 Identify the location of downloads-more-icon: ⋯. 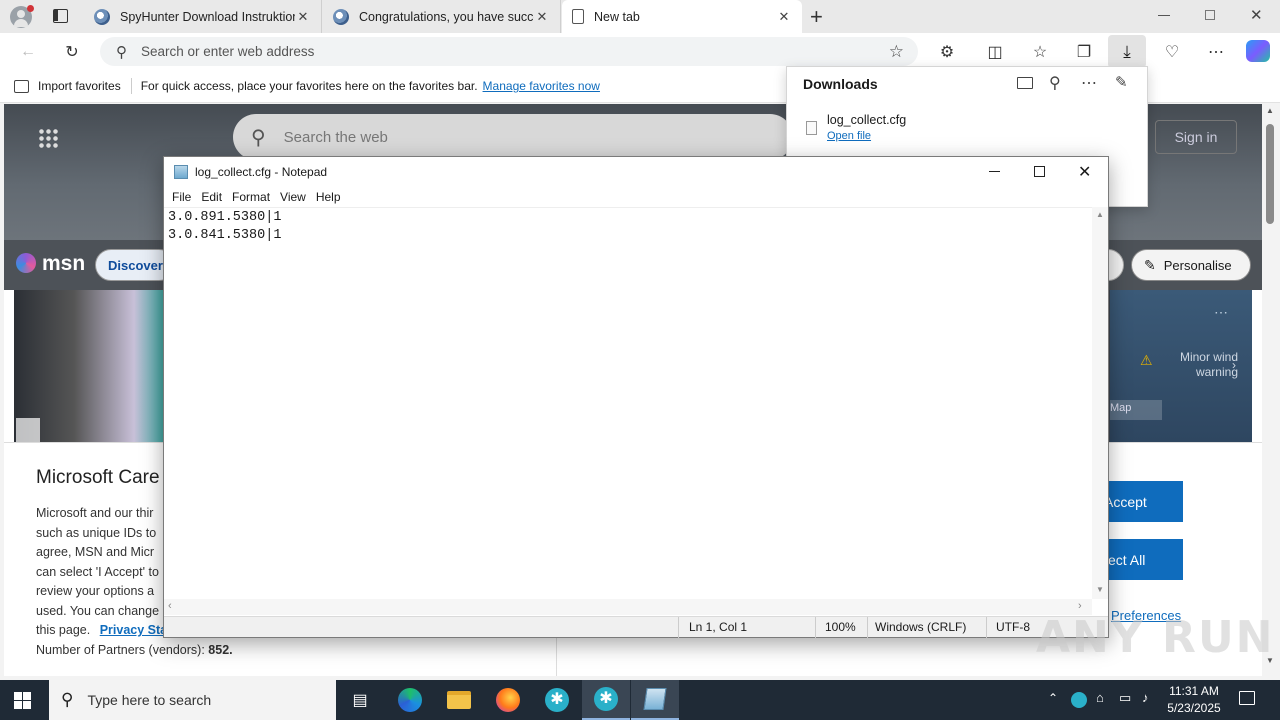
(1089, 83).